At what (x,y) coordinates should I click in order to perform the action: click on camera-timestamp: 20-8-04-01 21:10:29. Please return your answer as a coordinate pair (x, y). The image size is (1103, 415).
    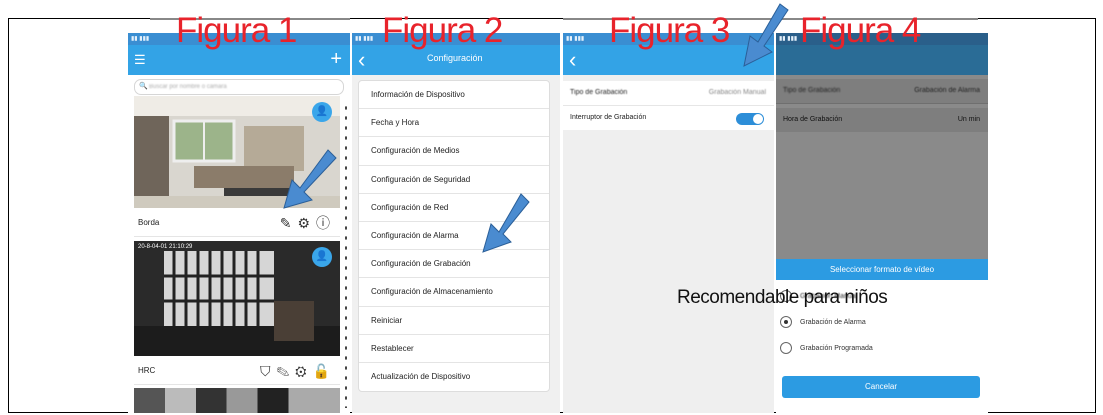
    Looking at the image, I should click on (165, 247).